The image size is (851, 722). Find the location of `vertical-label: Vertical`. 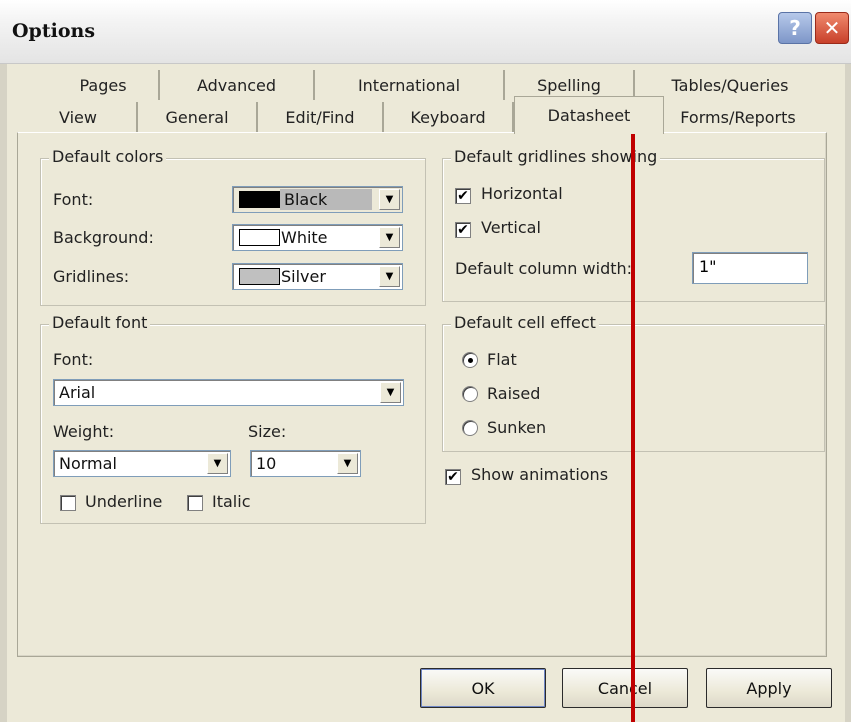

vertical-label: Vertical is located at coordinates (511, 227).